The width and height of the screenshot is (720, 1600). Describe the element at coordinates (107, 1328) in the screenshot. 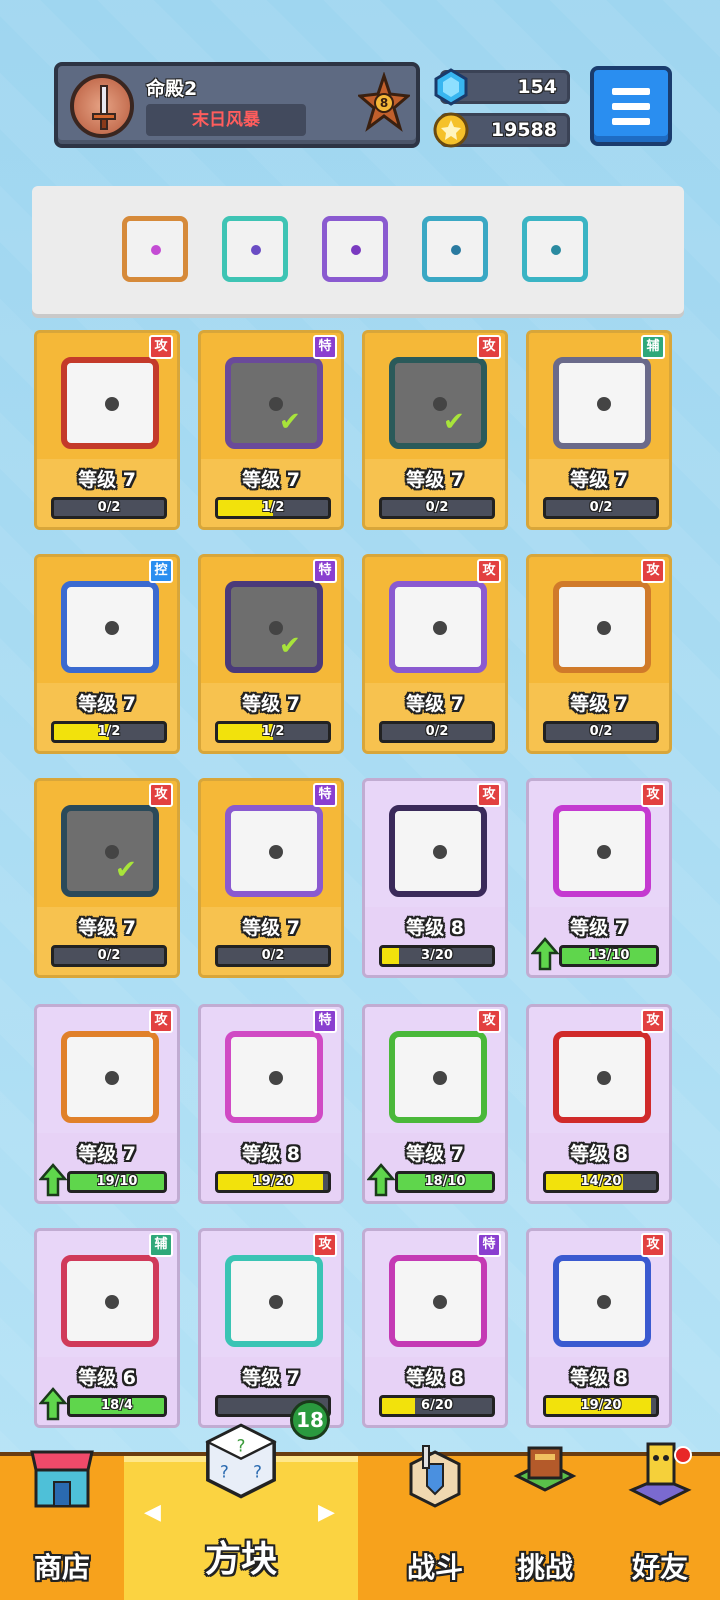

I see `block-card: 辅等级 6 18/4` at that location.